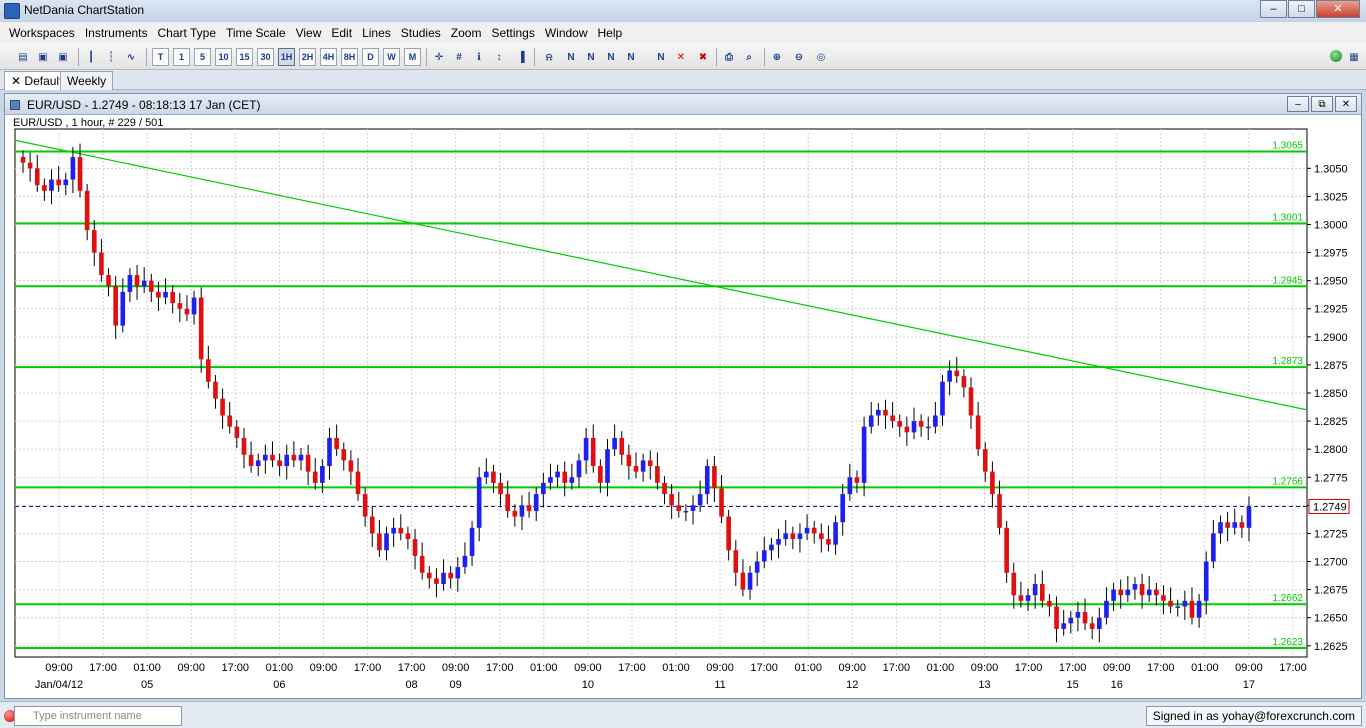 This screenshot has height=728, width=1366. Describe the element at coordinates (341, 33) in the screenshot. I see `menu-edit: Edit` at that location.